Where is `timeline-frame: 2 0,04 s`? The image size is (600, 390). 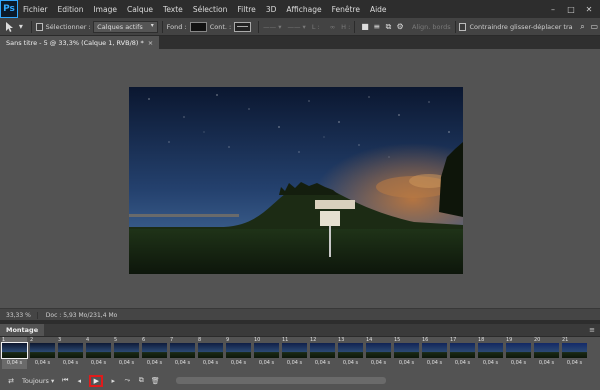
timeline-frame: 2 0,04 s is located at coordinates (42, 353).